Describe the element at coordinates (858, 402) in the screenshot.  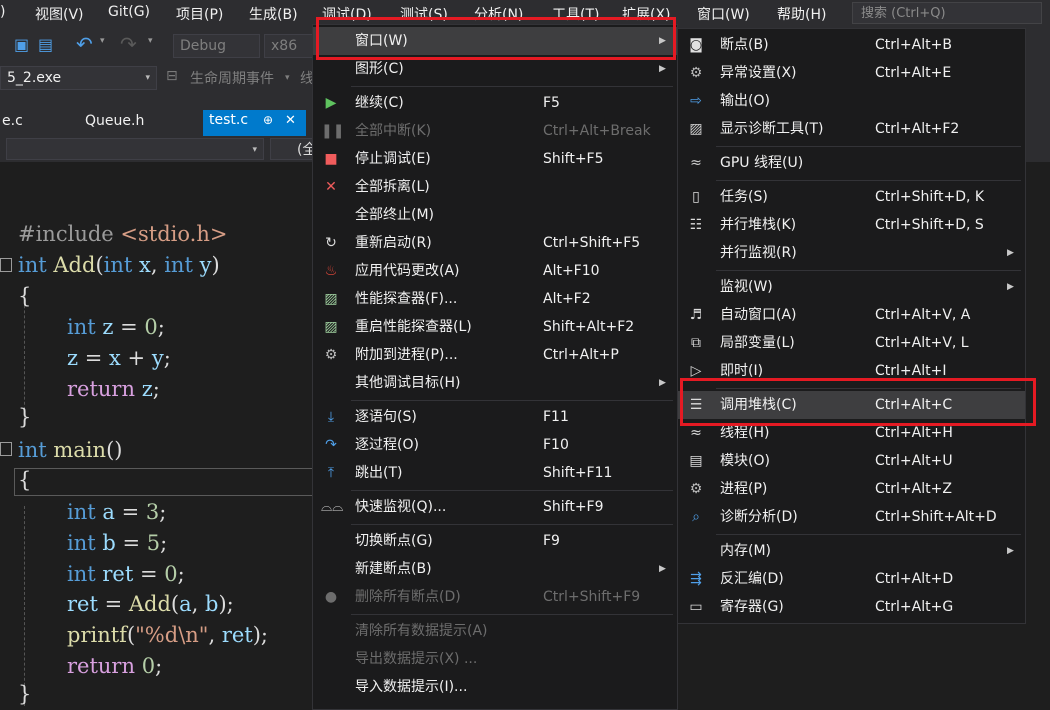
I see `highlight-call-stack-item` at that location.